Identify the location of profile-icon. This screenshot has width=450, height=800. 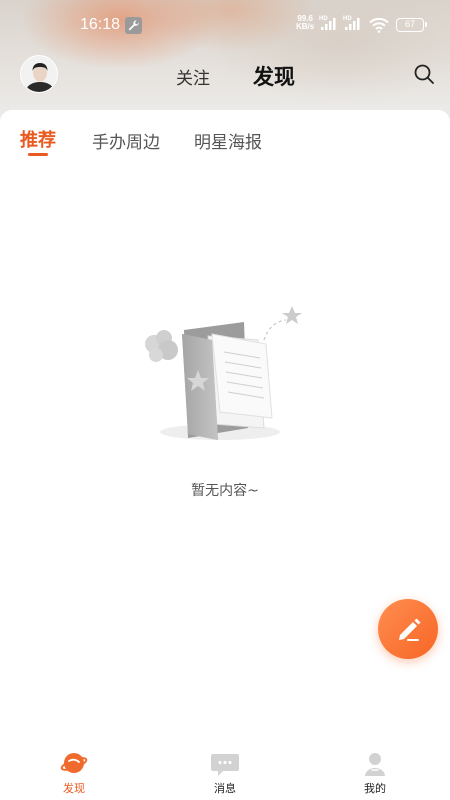
(375, 764).